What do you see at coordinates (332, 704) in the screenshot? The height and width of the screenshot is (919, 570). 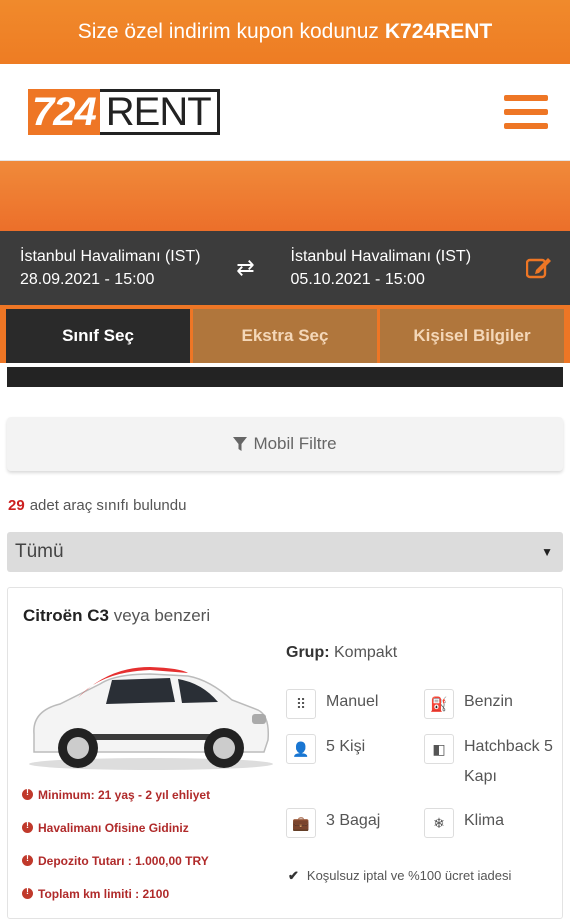 I see `feature-transmission: ⠿ Manuel` at bounding box center [332, 704].